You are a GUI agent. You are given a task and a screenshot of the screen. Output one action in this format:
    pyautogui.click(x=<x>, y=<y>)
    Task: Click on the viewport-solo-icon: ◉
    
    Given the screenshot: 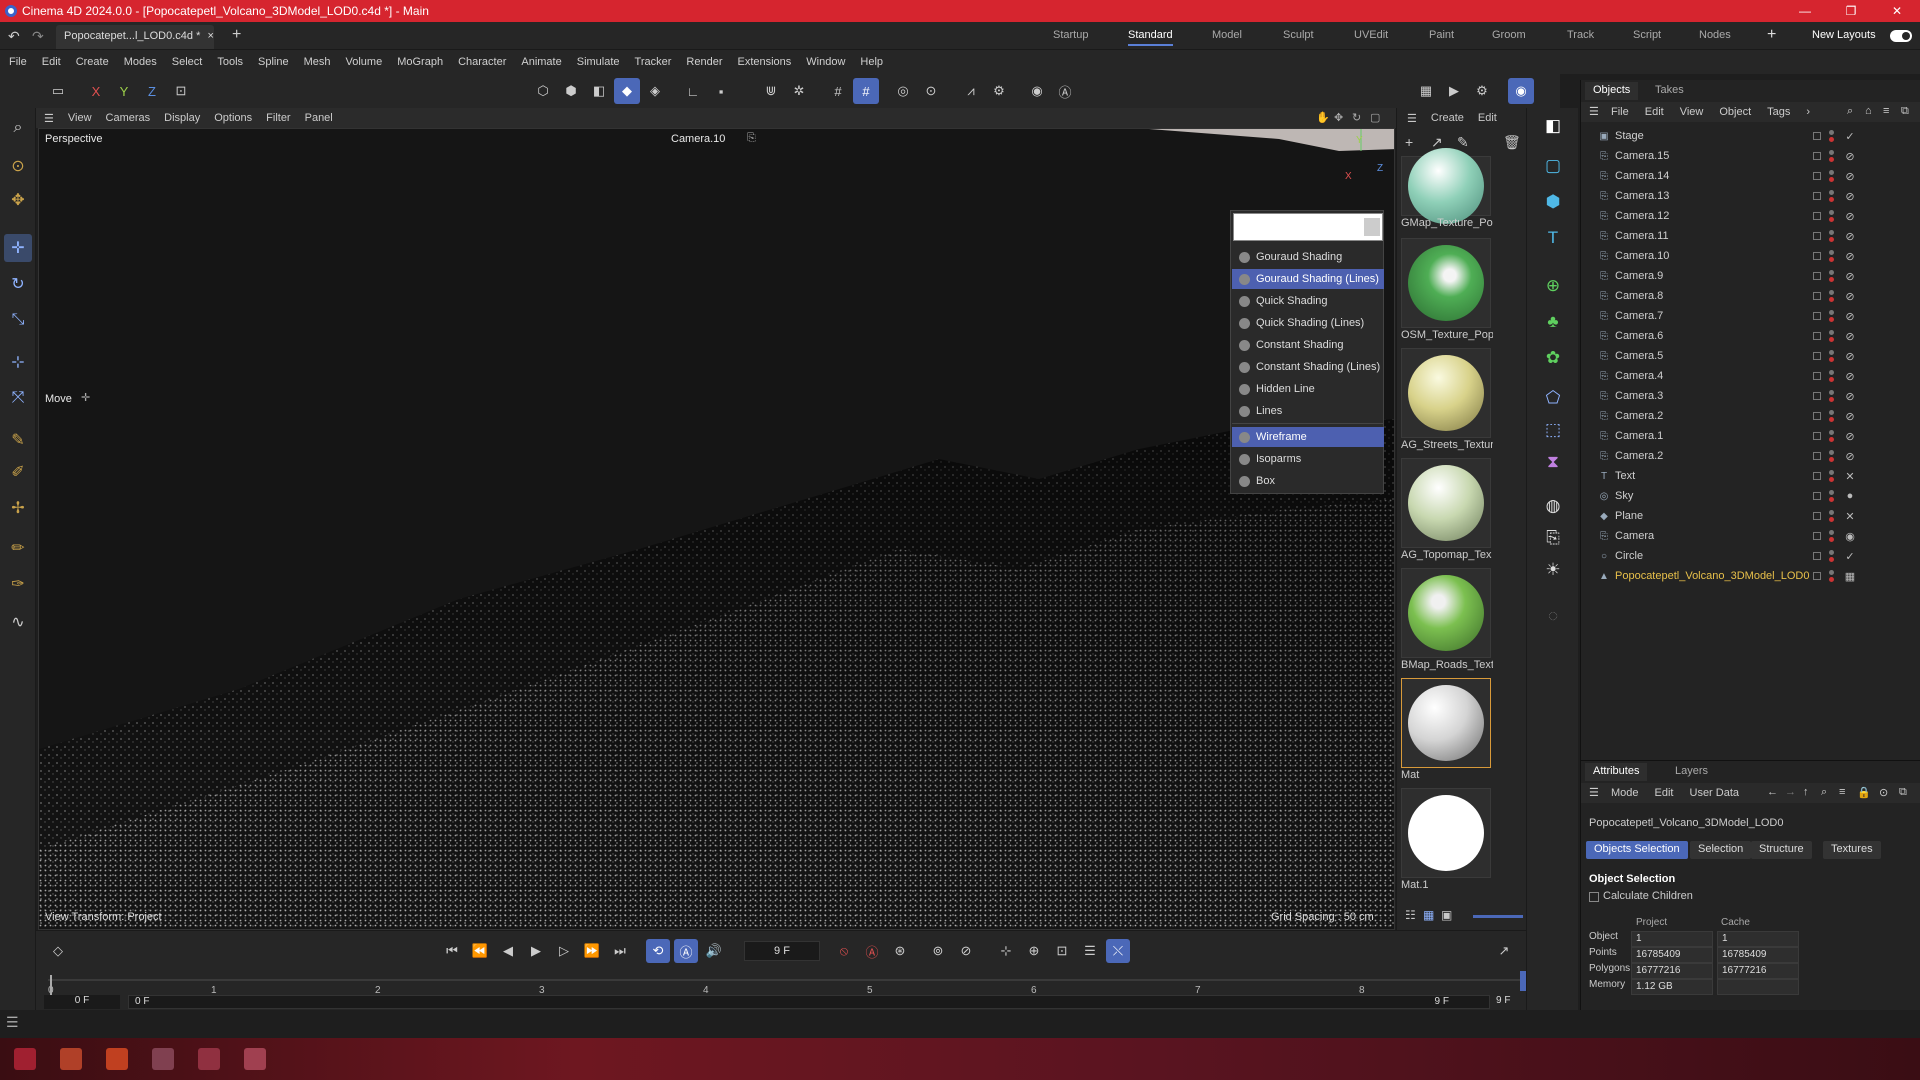 What is the action you would take?
    pyautogui.click(x=1037, y=91)
    